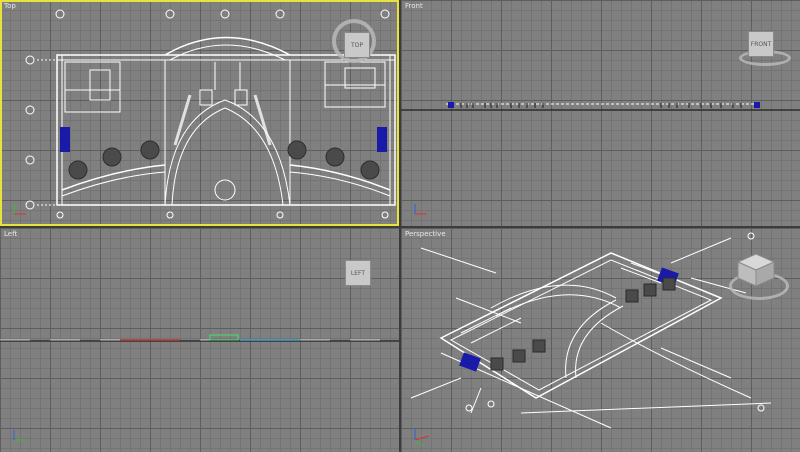 This screenshot has height=452, width=800. Describe the element at coordinates (600, 158) in the screenshot. I see `floorplan-front-view` at that location.